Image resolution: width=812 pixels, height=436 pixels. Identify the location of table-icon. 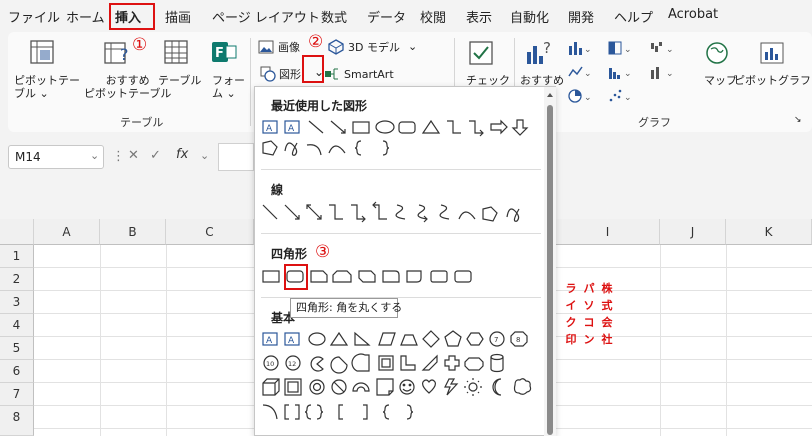
(176, 52).